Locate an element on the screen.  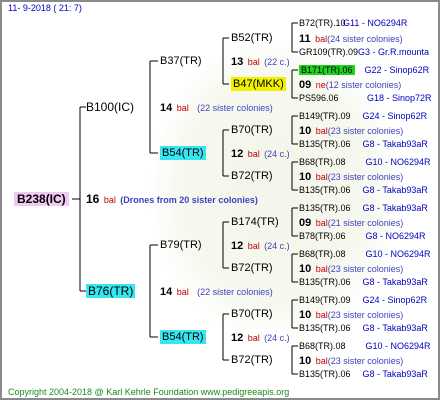
gen2-num-2: 12 is located at coordinates (237, 154).